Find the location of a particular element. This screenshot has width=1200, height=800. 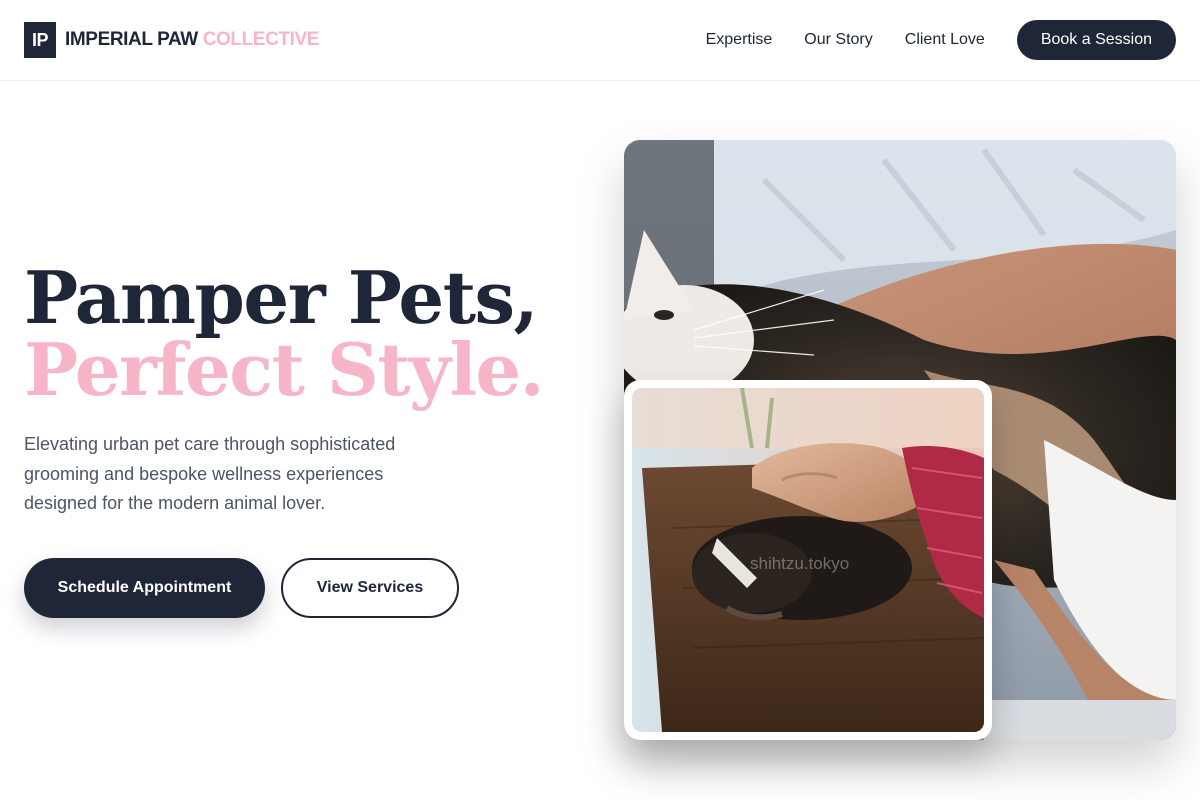

nav-link-client-love: Client Love is located at coordinates (945, 40).